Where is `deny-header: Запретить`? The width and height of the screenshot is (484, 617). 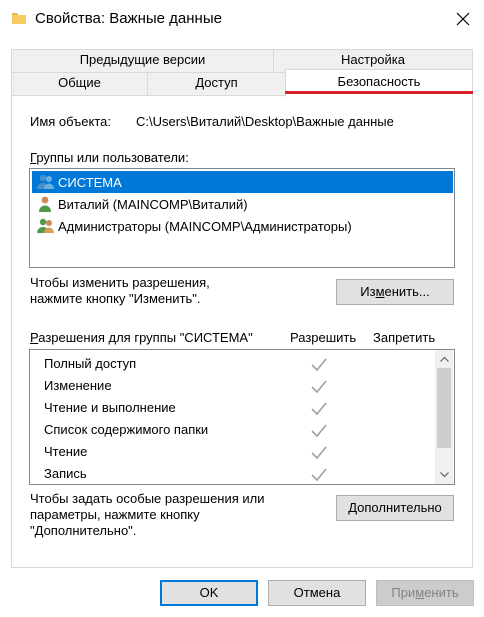 deny-header: Запретить is located at coordinates (404, 337).